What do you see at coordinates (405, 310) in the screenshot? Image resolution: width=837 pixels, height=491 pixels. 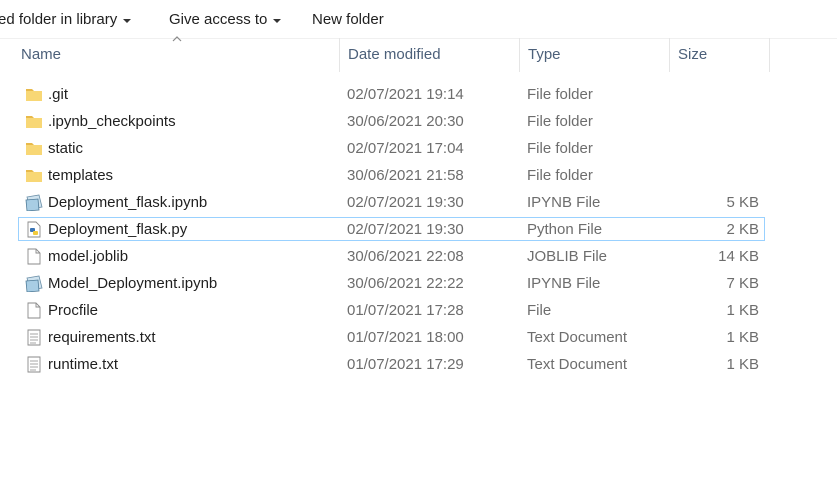 I see `file-date-modified: 01/07/2021 17:28` at bounding box center [405, 310].